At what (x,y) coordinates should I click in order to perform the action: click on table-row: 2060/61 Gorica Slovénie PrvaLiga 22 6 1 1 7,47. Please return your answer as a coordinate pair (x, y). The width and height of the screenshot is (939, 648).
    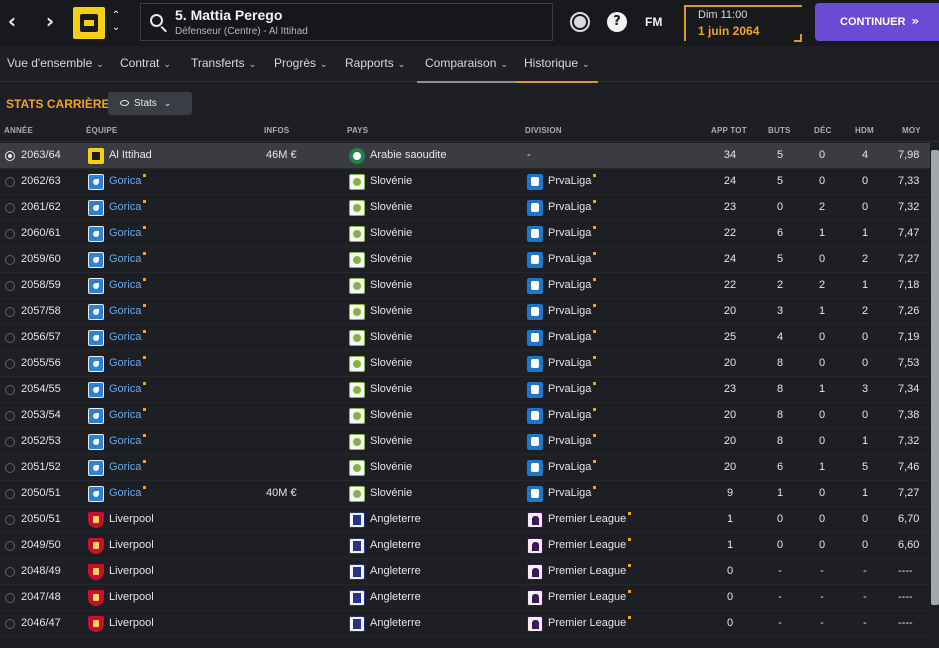
    Looking at the image, I should click on (465, 234).